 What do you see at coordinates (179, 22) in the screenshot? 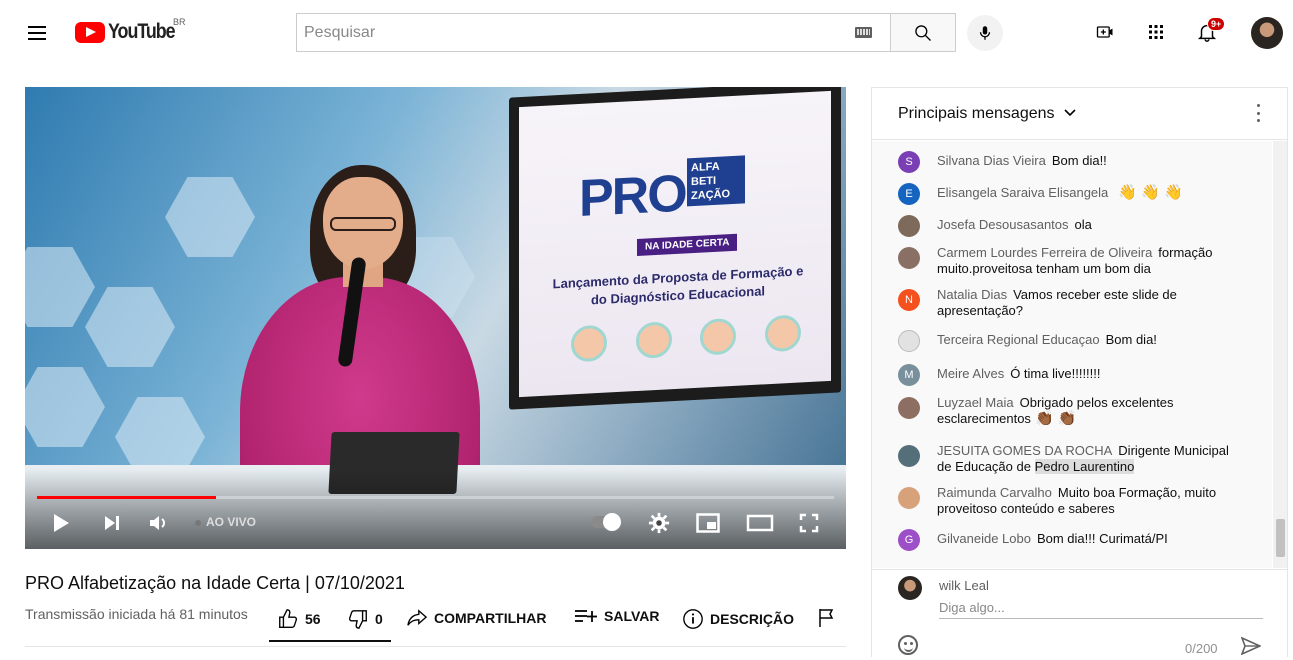
I see `region-code: BR` at bounding box center [179, 22].